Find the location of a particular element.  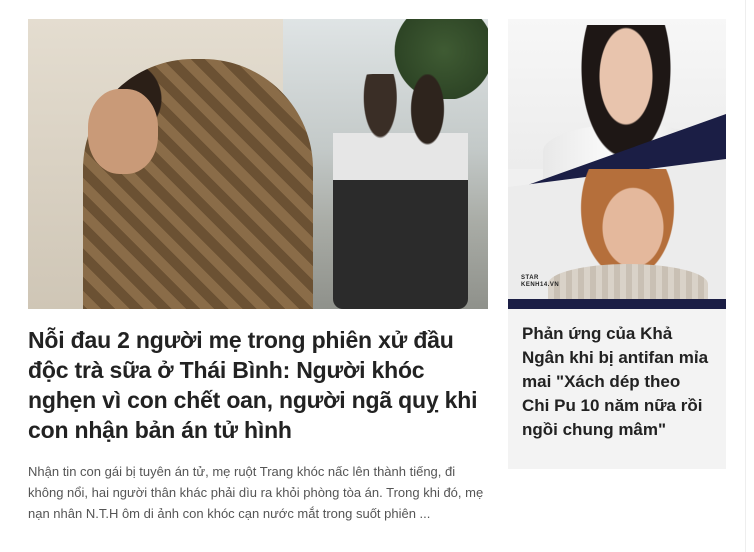

crying-mother-face is located at coordinates (123, 131).